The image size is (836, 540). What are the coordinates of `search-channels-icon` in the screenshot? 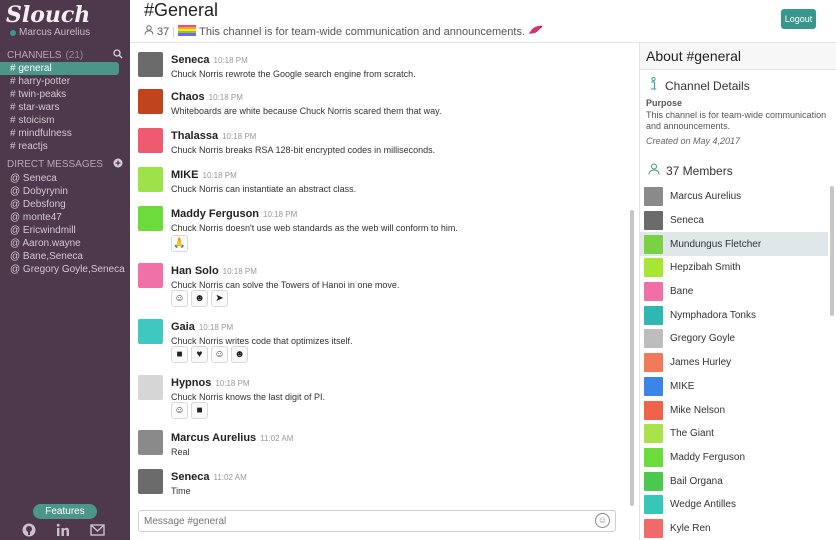 It's located at (118, 55).